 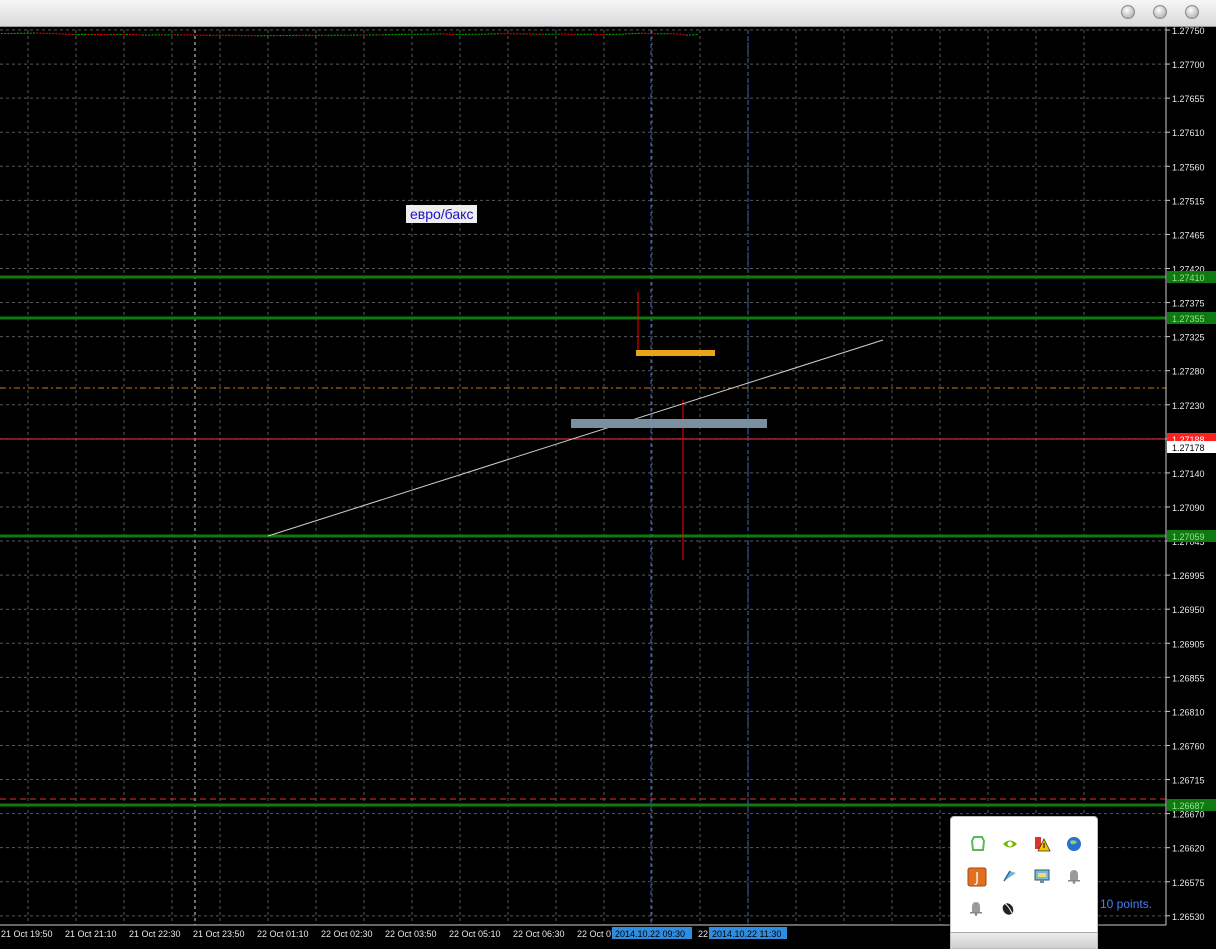 What do you see at coordinates (1008, 908) in the screenshot?
I see `mouse-icon` at bounding box center [1008, 908].